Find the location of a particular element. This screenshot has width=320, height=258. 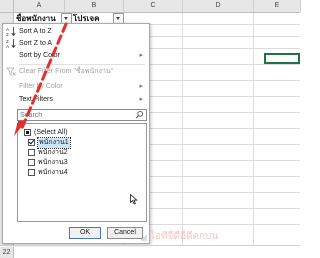

annotation-arrow-icon is located at coordinates (41, 79).